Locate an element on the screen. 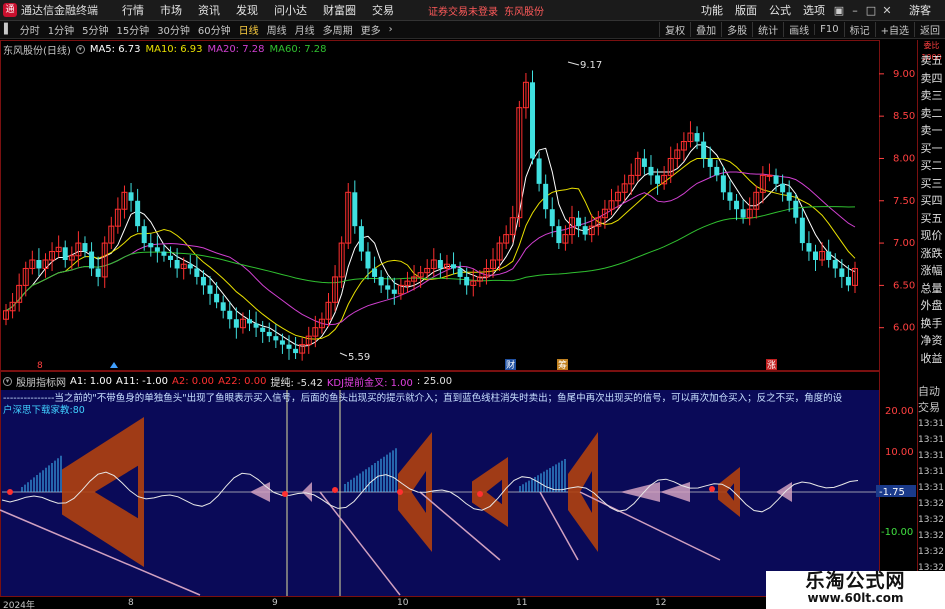  window-list-icon: ▣ is located at coordinates (839, 10).